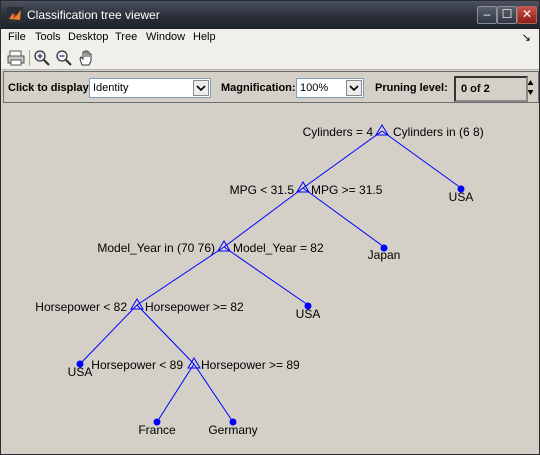 This screenshot has height=455, width=540. What do you see at coordinates (156, 248) in the screenshot?
I see `split-label: Model_Year in (70 76)` at bounding box center [156, 248].